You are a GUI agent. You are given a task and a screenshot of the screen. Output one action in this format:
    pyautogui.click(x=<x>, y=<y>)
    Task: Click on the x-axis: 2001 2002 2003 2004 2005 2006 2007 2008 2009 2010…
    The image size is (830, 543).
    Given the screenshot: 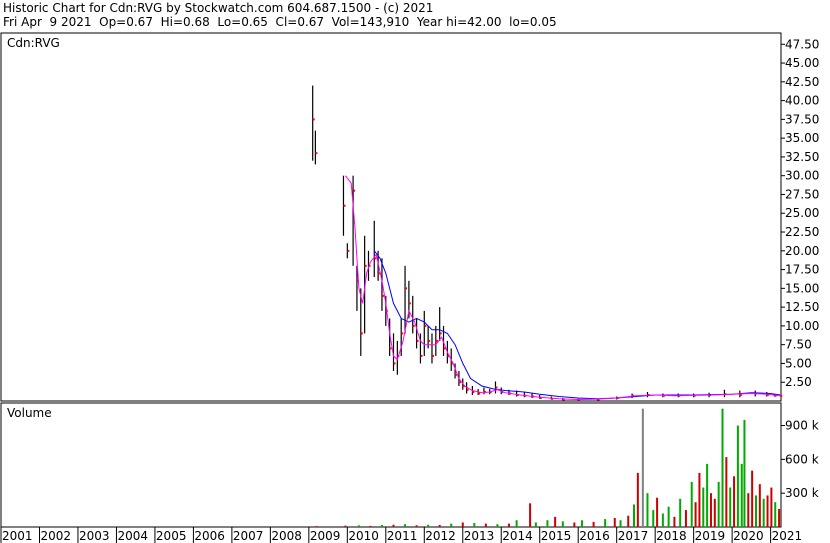 What is the action you would take?
    pyautogui.click(x=401, y=535)
    